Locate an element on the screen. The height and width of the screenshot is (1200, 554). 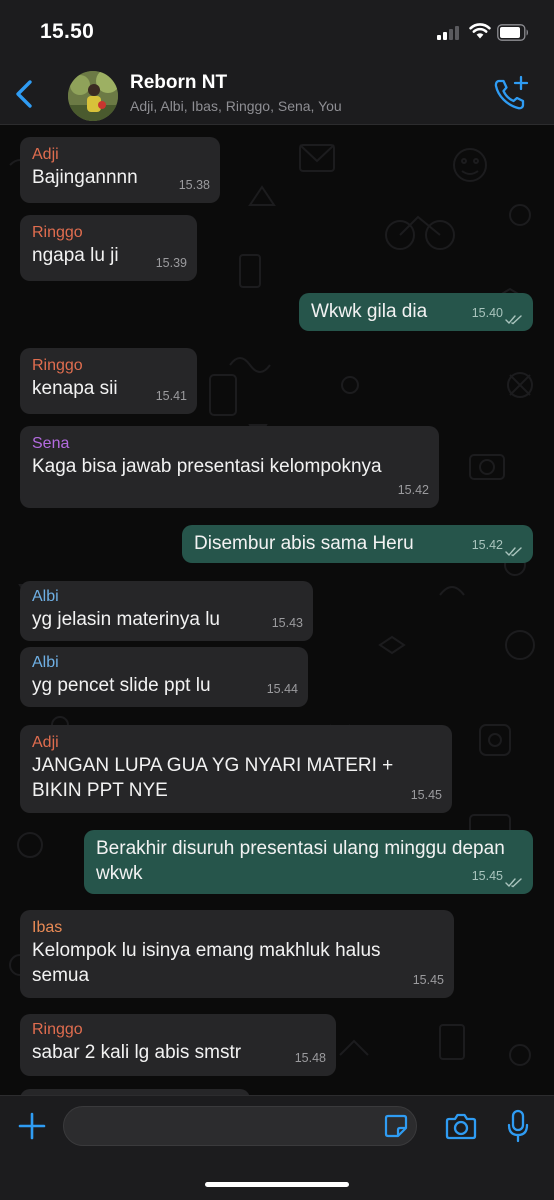
message-text: Kaga bisa jawab presentasi kelompoknya is located at coordinates (207, 466).